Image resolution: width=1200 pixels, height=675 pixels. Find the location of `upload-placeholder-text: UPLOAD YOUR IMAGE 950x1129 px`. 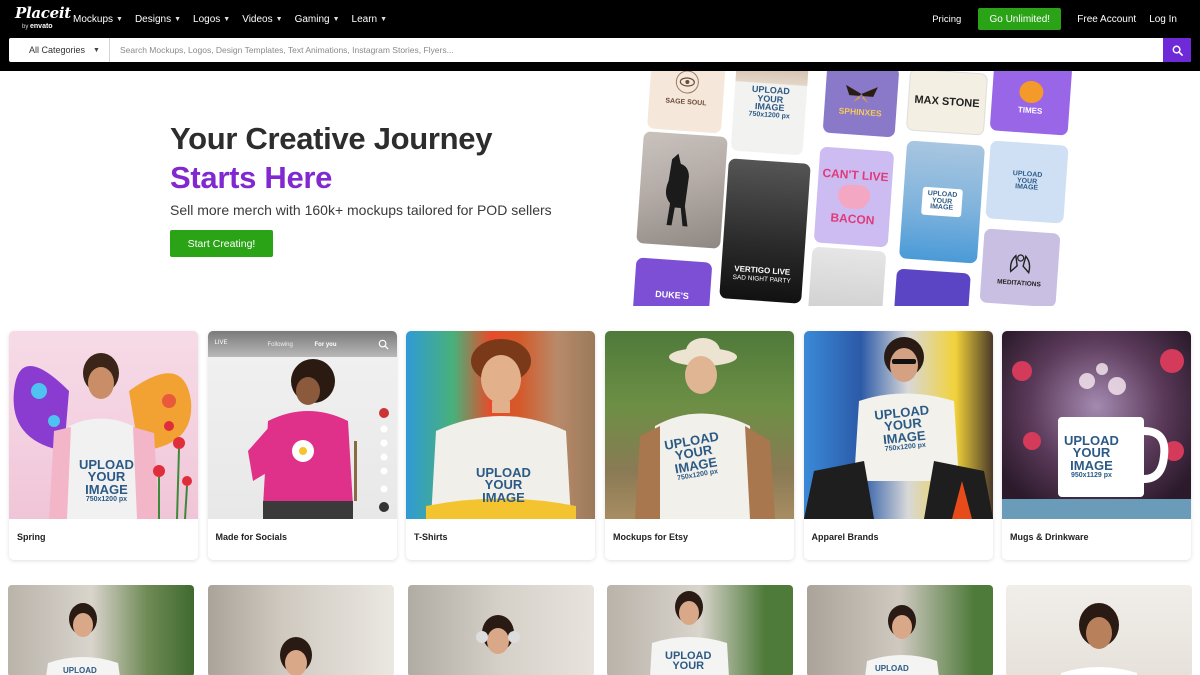

upload-placeholder-text: UPLOAD YOUR IMAGE 950x1129 px is located at coordinates (1091, 456).